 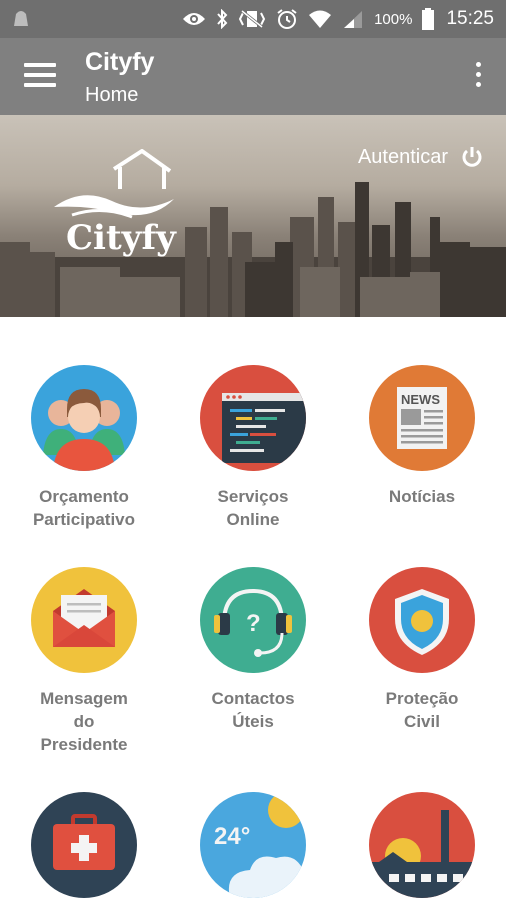 I want to click on tile-label: Orçamento Participativo, so click(x=84, y=508).